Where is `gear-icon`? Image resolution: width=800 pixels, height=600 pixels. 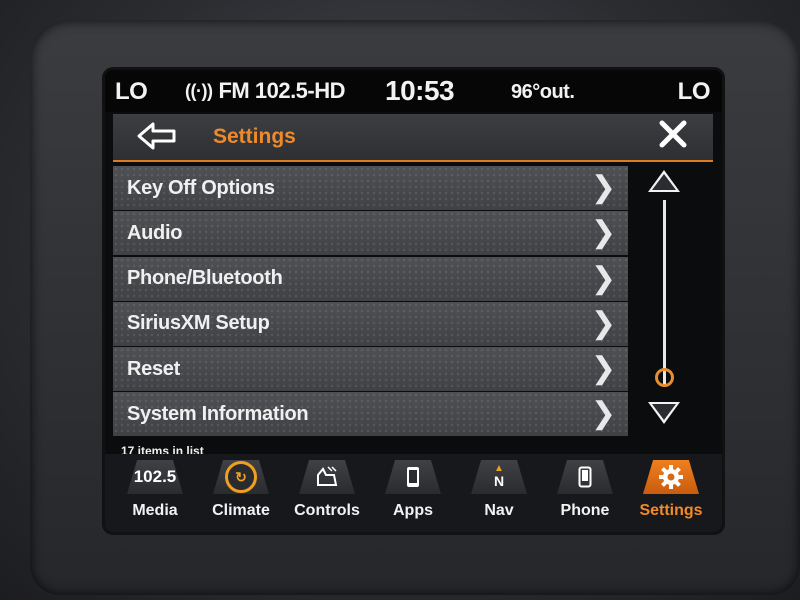 gear-icon is located at coordinates (671, 477).